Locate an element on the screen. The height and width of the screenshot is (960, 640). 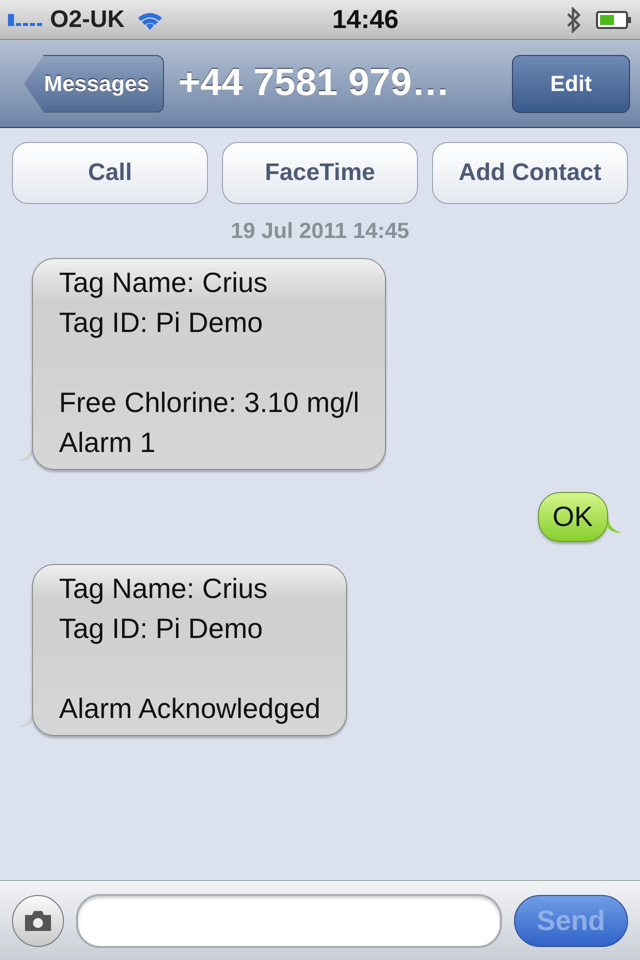
action-button: FaceTime is located at coordinates (320, 173).